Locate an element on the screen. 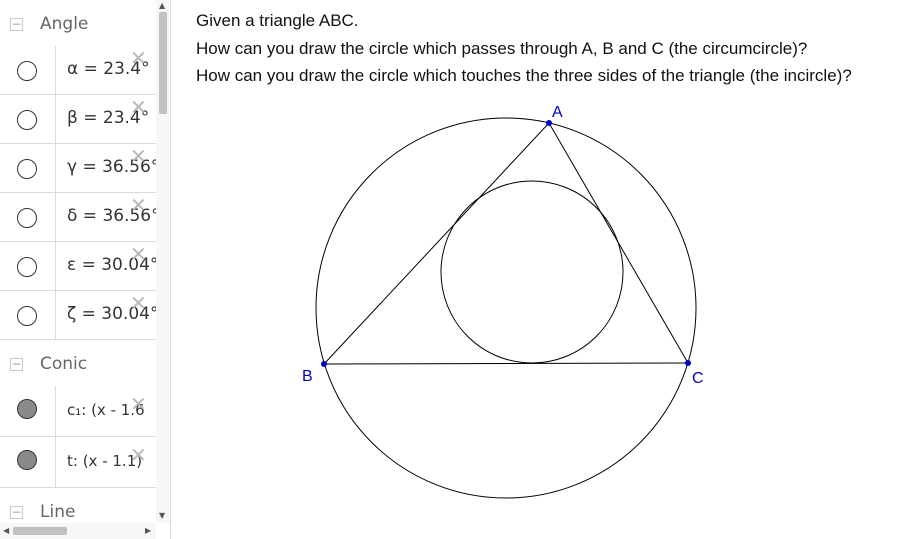 The height and width of the screenshot is (539, 920). list-item: γ = 36.56° ✕ is located at coordinates (78, 168).